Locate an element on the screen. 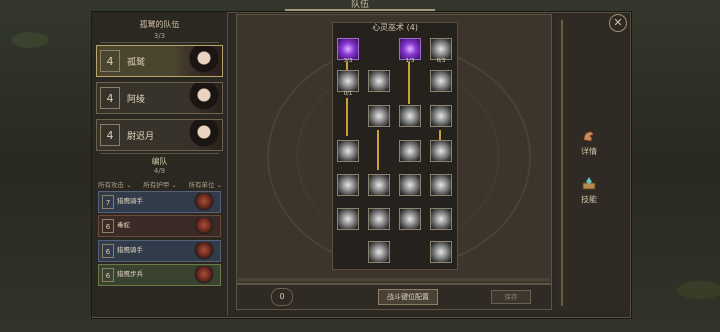 This screenshot has width=720, height=332. unit-slot-3: 6 猎鹰骑手 is located at coordinates (159, 251).